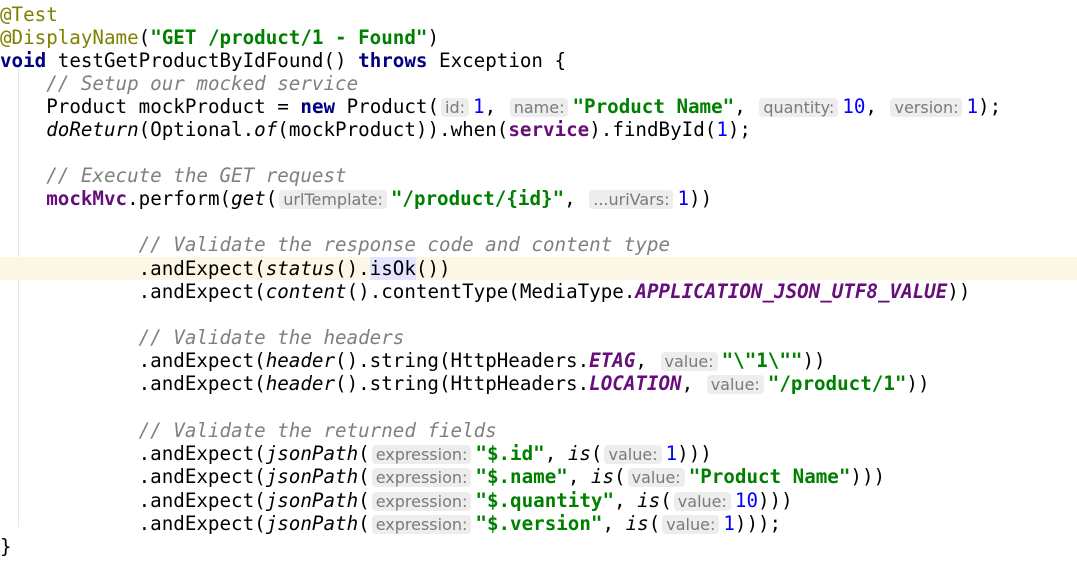 This screenshot has width=1077, height=562. Describe the element at coordinates (791, 291) in the screenshot. I see `media-type-constant: APPLICATION_JSON_UTF8_VALUE` at that location.